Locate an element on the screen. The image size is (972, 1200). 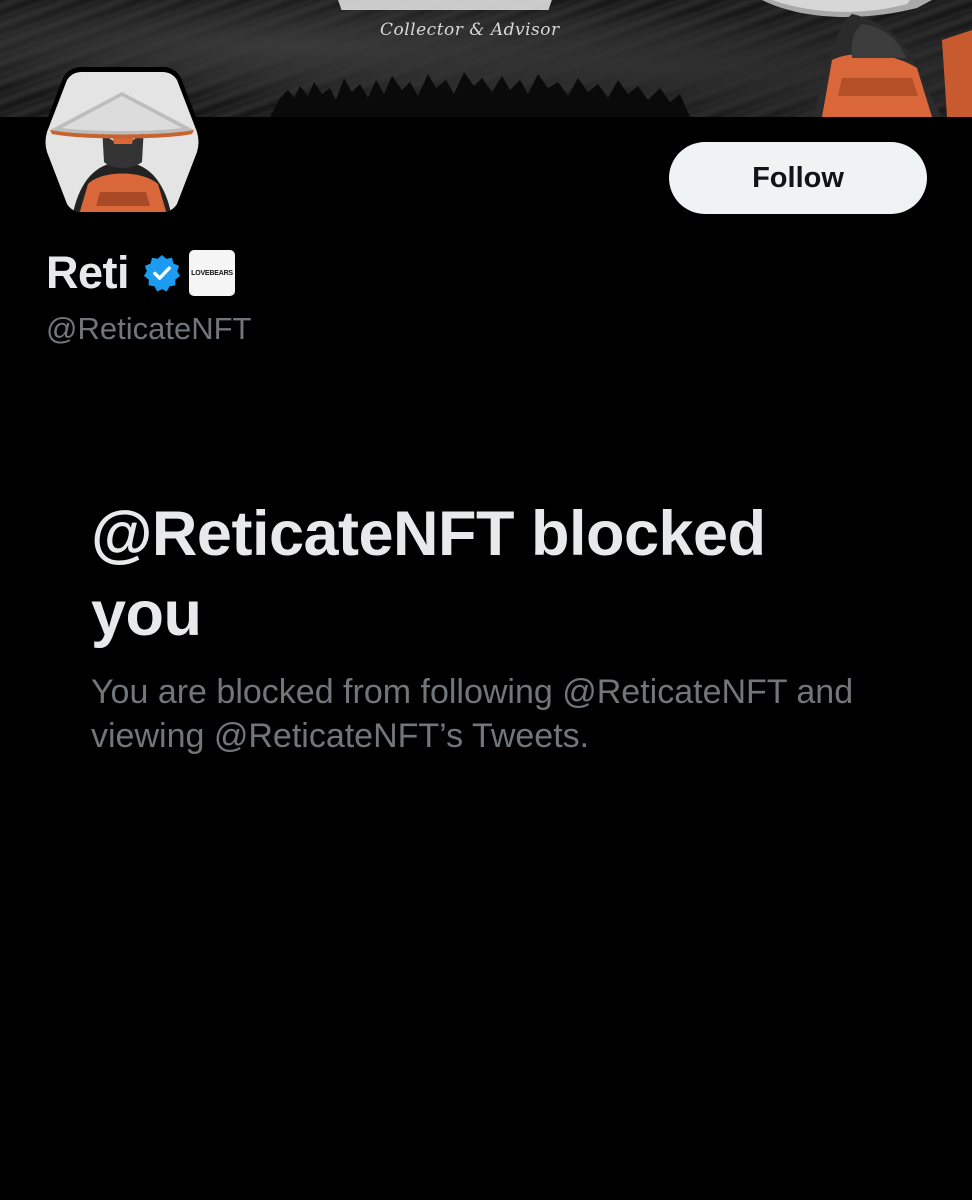
banner-tagline: Collector & Advisor is located at coordinates (470, 30).